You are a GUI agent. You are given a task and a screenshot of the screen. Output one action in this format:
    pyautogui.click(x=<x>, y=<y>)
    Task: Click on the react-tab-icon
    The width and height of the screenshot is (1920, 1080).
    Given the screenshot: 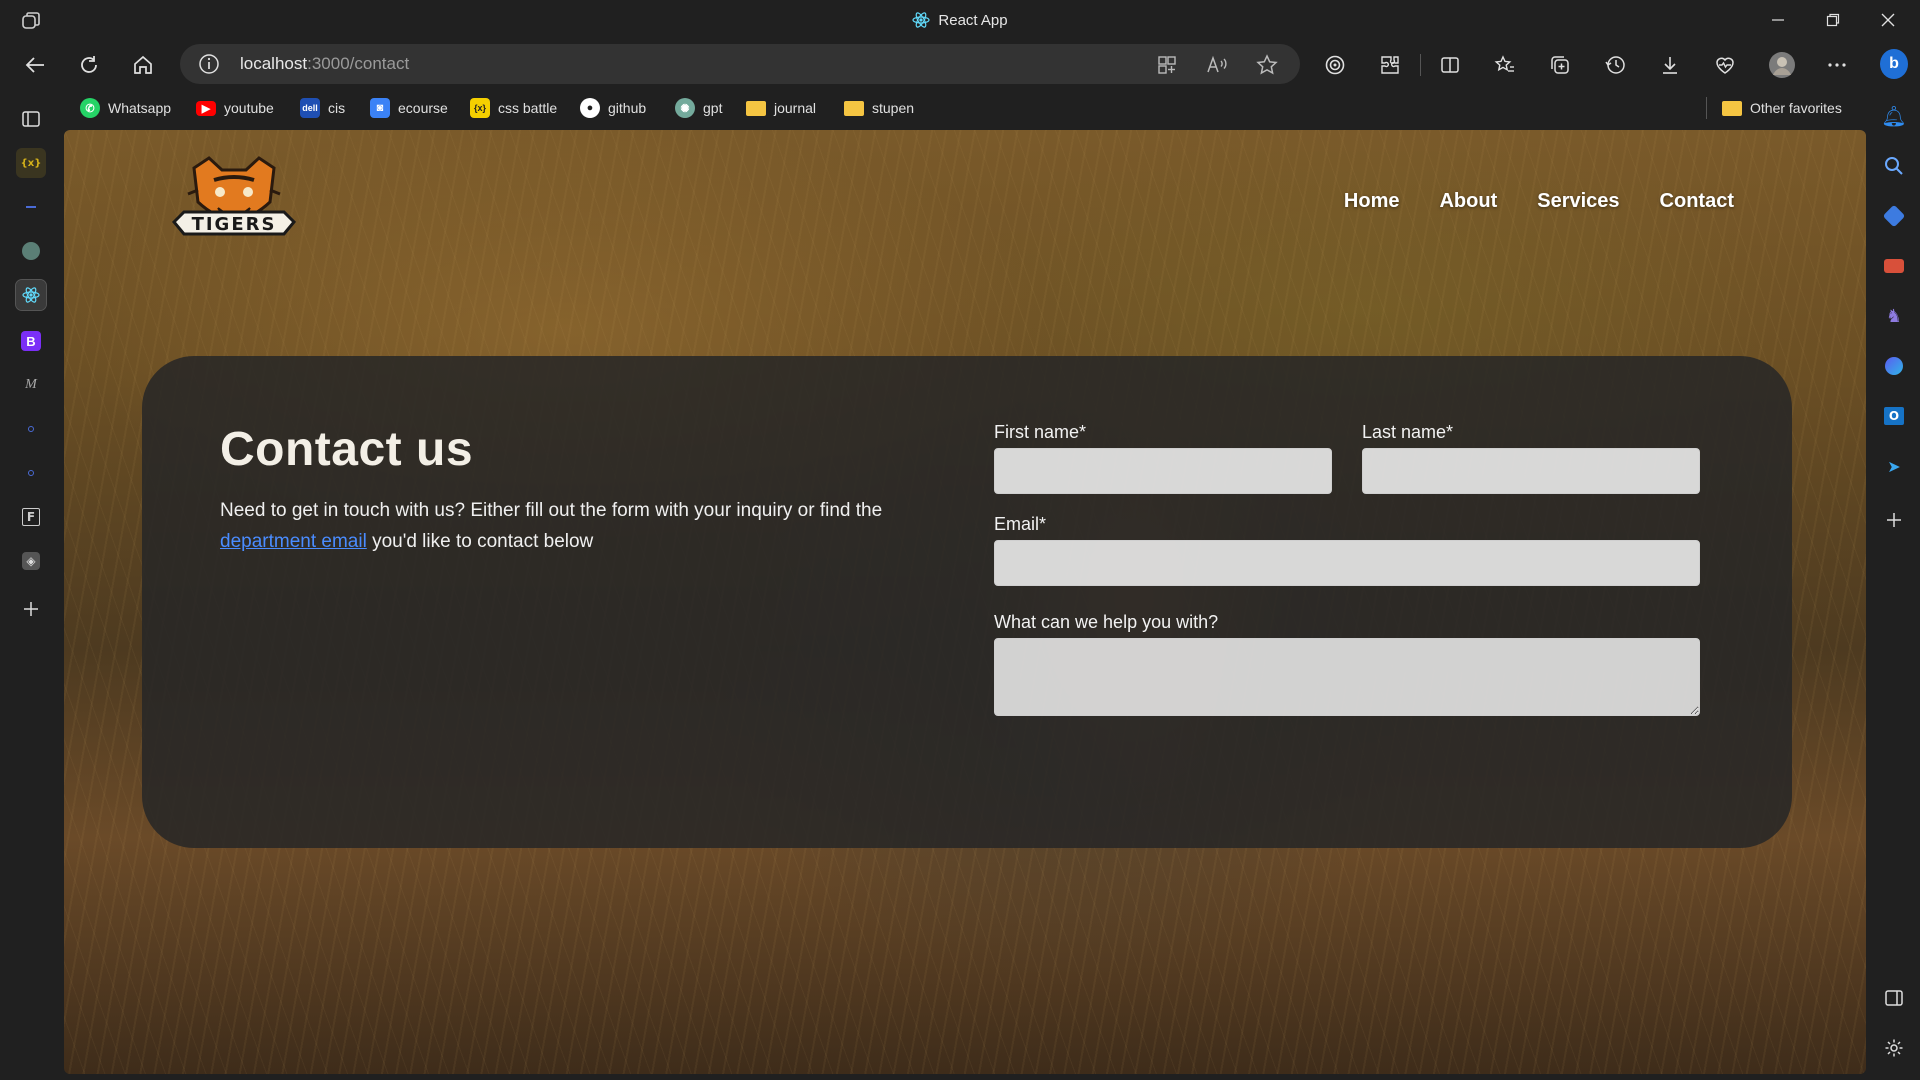 What is the action you would take?
    pyautogui.click(x=31, y=295)
    